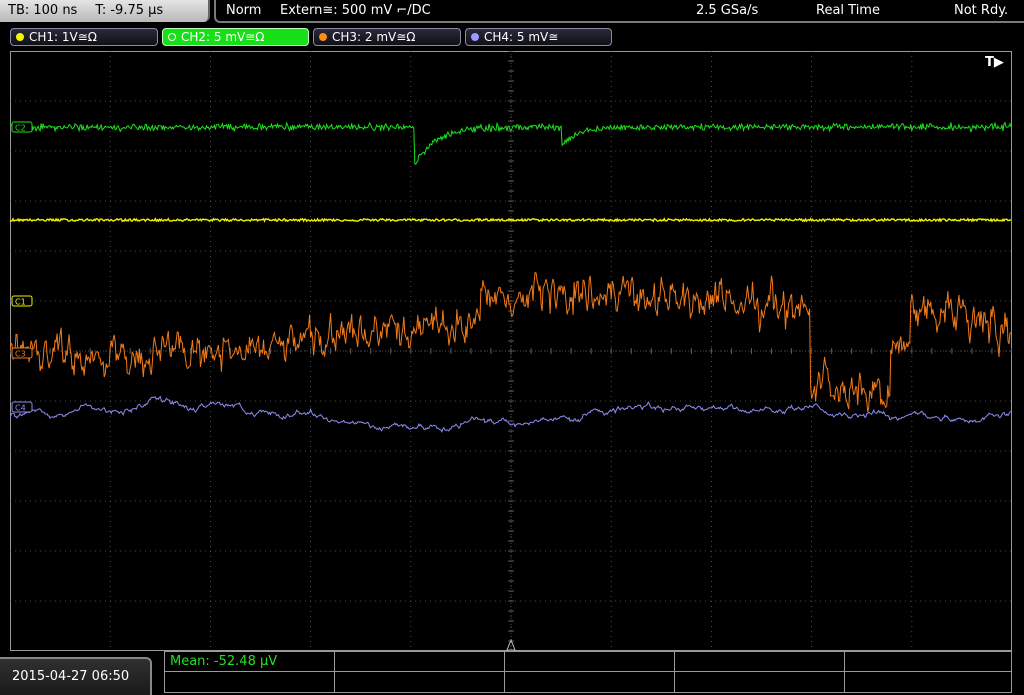 This screenshot has width=1024, height=695. Describe the element at coordinates (848, 10) in the screenshot. I see `acquisition-mode: Real Time` at that location.